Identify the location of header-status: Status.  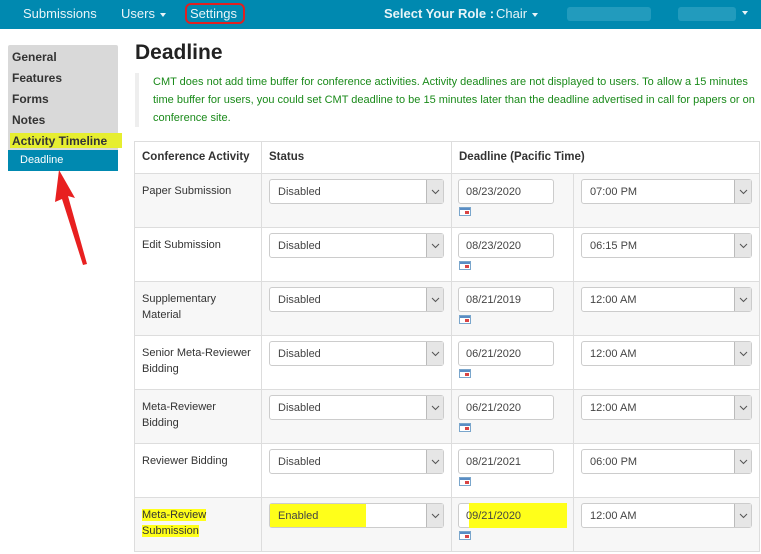
(356, 157).